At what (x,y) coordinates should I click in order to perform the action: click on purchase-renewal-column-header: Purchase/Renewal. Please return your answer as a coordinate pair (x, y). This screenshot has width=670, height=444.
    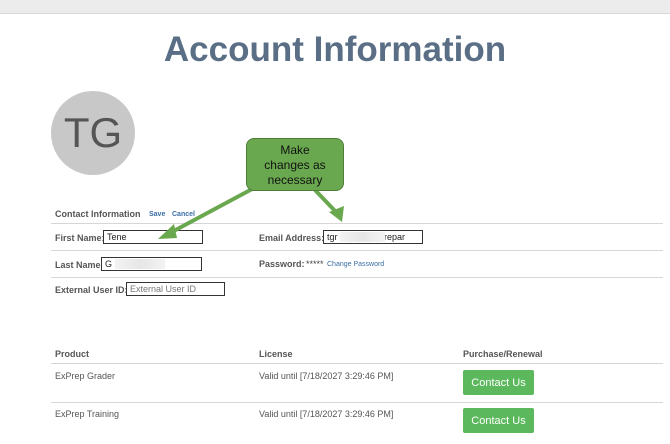
    Looking at the image, I should click on (503, 354).